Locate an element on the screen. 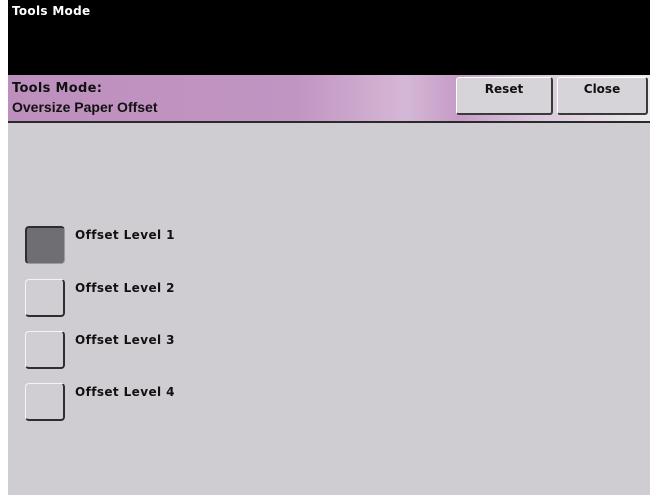 The height and width of the screenshot is (495, 650). offset-level-4-label: Offset Level 4 is located at coordinates (125, 392).